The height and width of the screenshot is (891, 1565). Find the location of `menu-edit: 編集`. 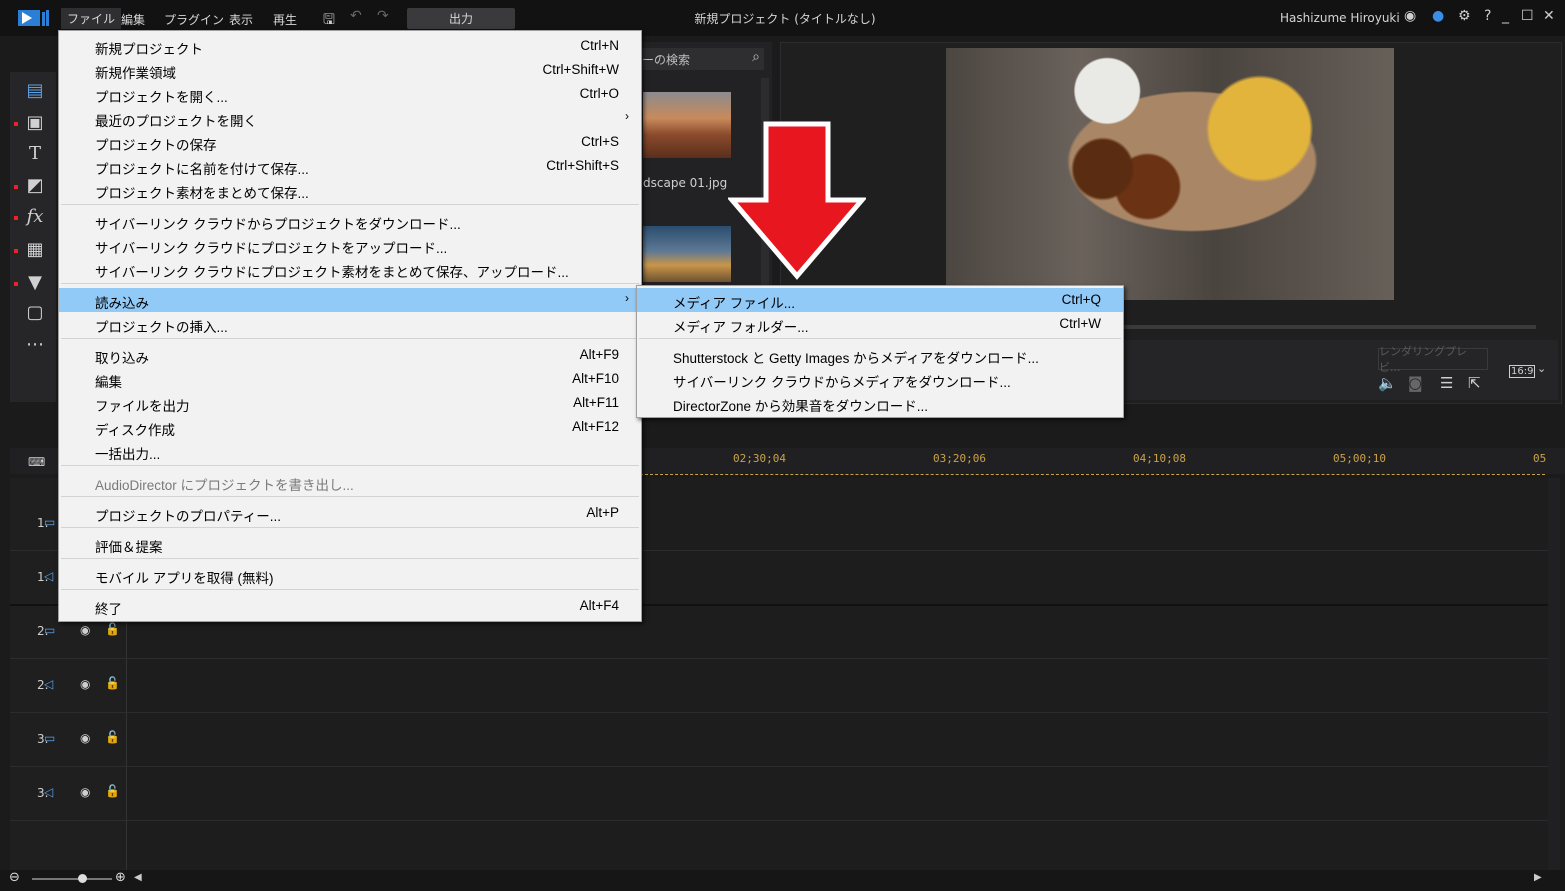

menu-edit: 編集 is located at coordinates (133, 19).